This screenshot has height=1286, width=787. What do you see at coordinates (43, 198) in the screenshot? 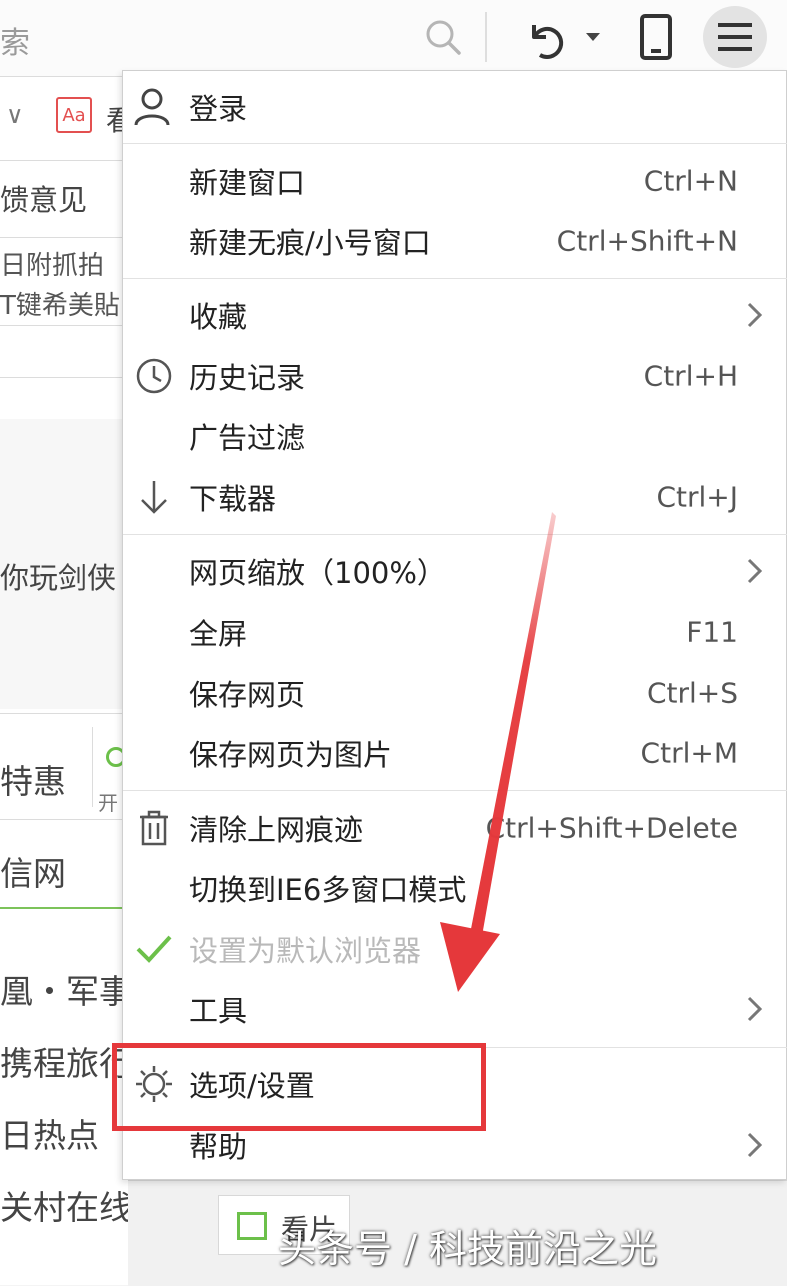
I see `feedback-link: 馈意见` at bounding box center [43, 198].